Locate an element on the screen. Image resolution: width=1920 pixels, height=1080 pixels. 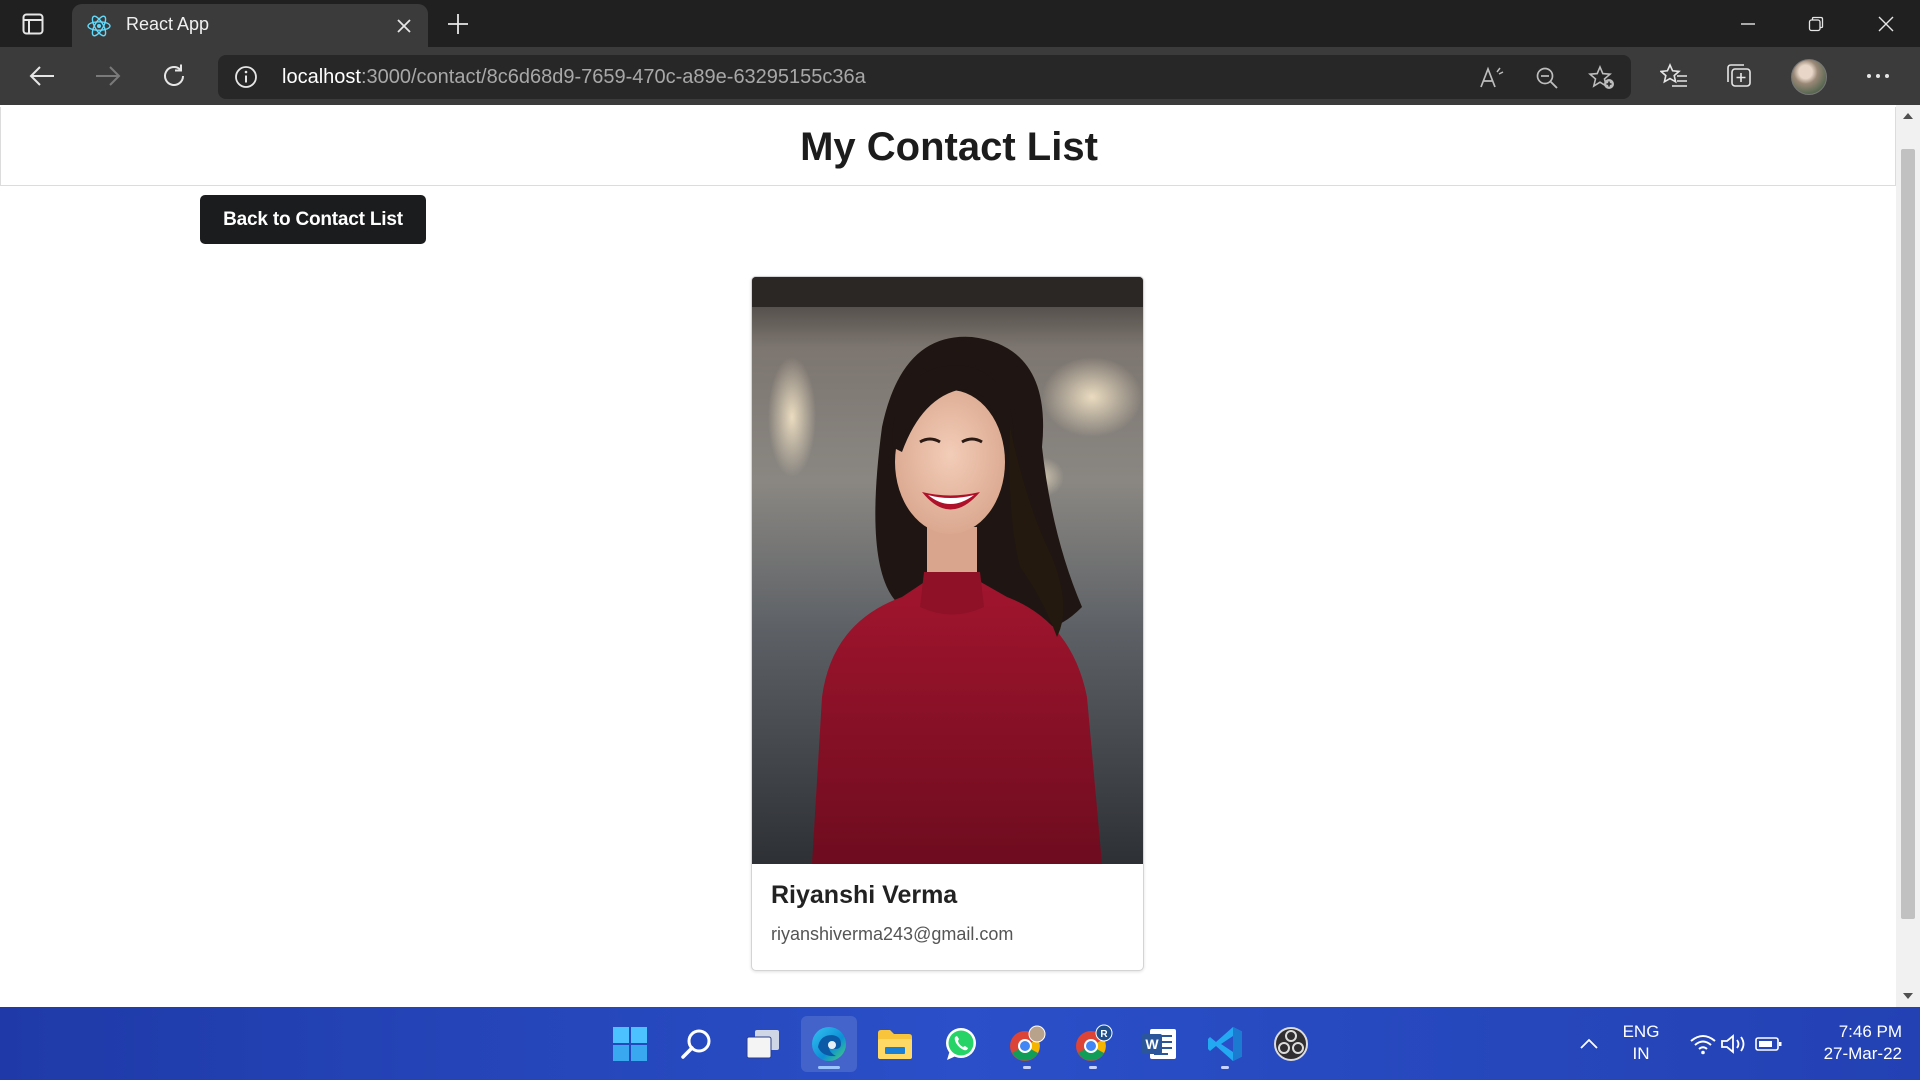
obs-icon is located at coordinates (1291, 1044).